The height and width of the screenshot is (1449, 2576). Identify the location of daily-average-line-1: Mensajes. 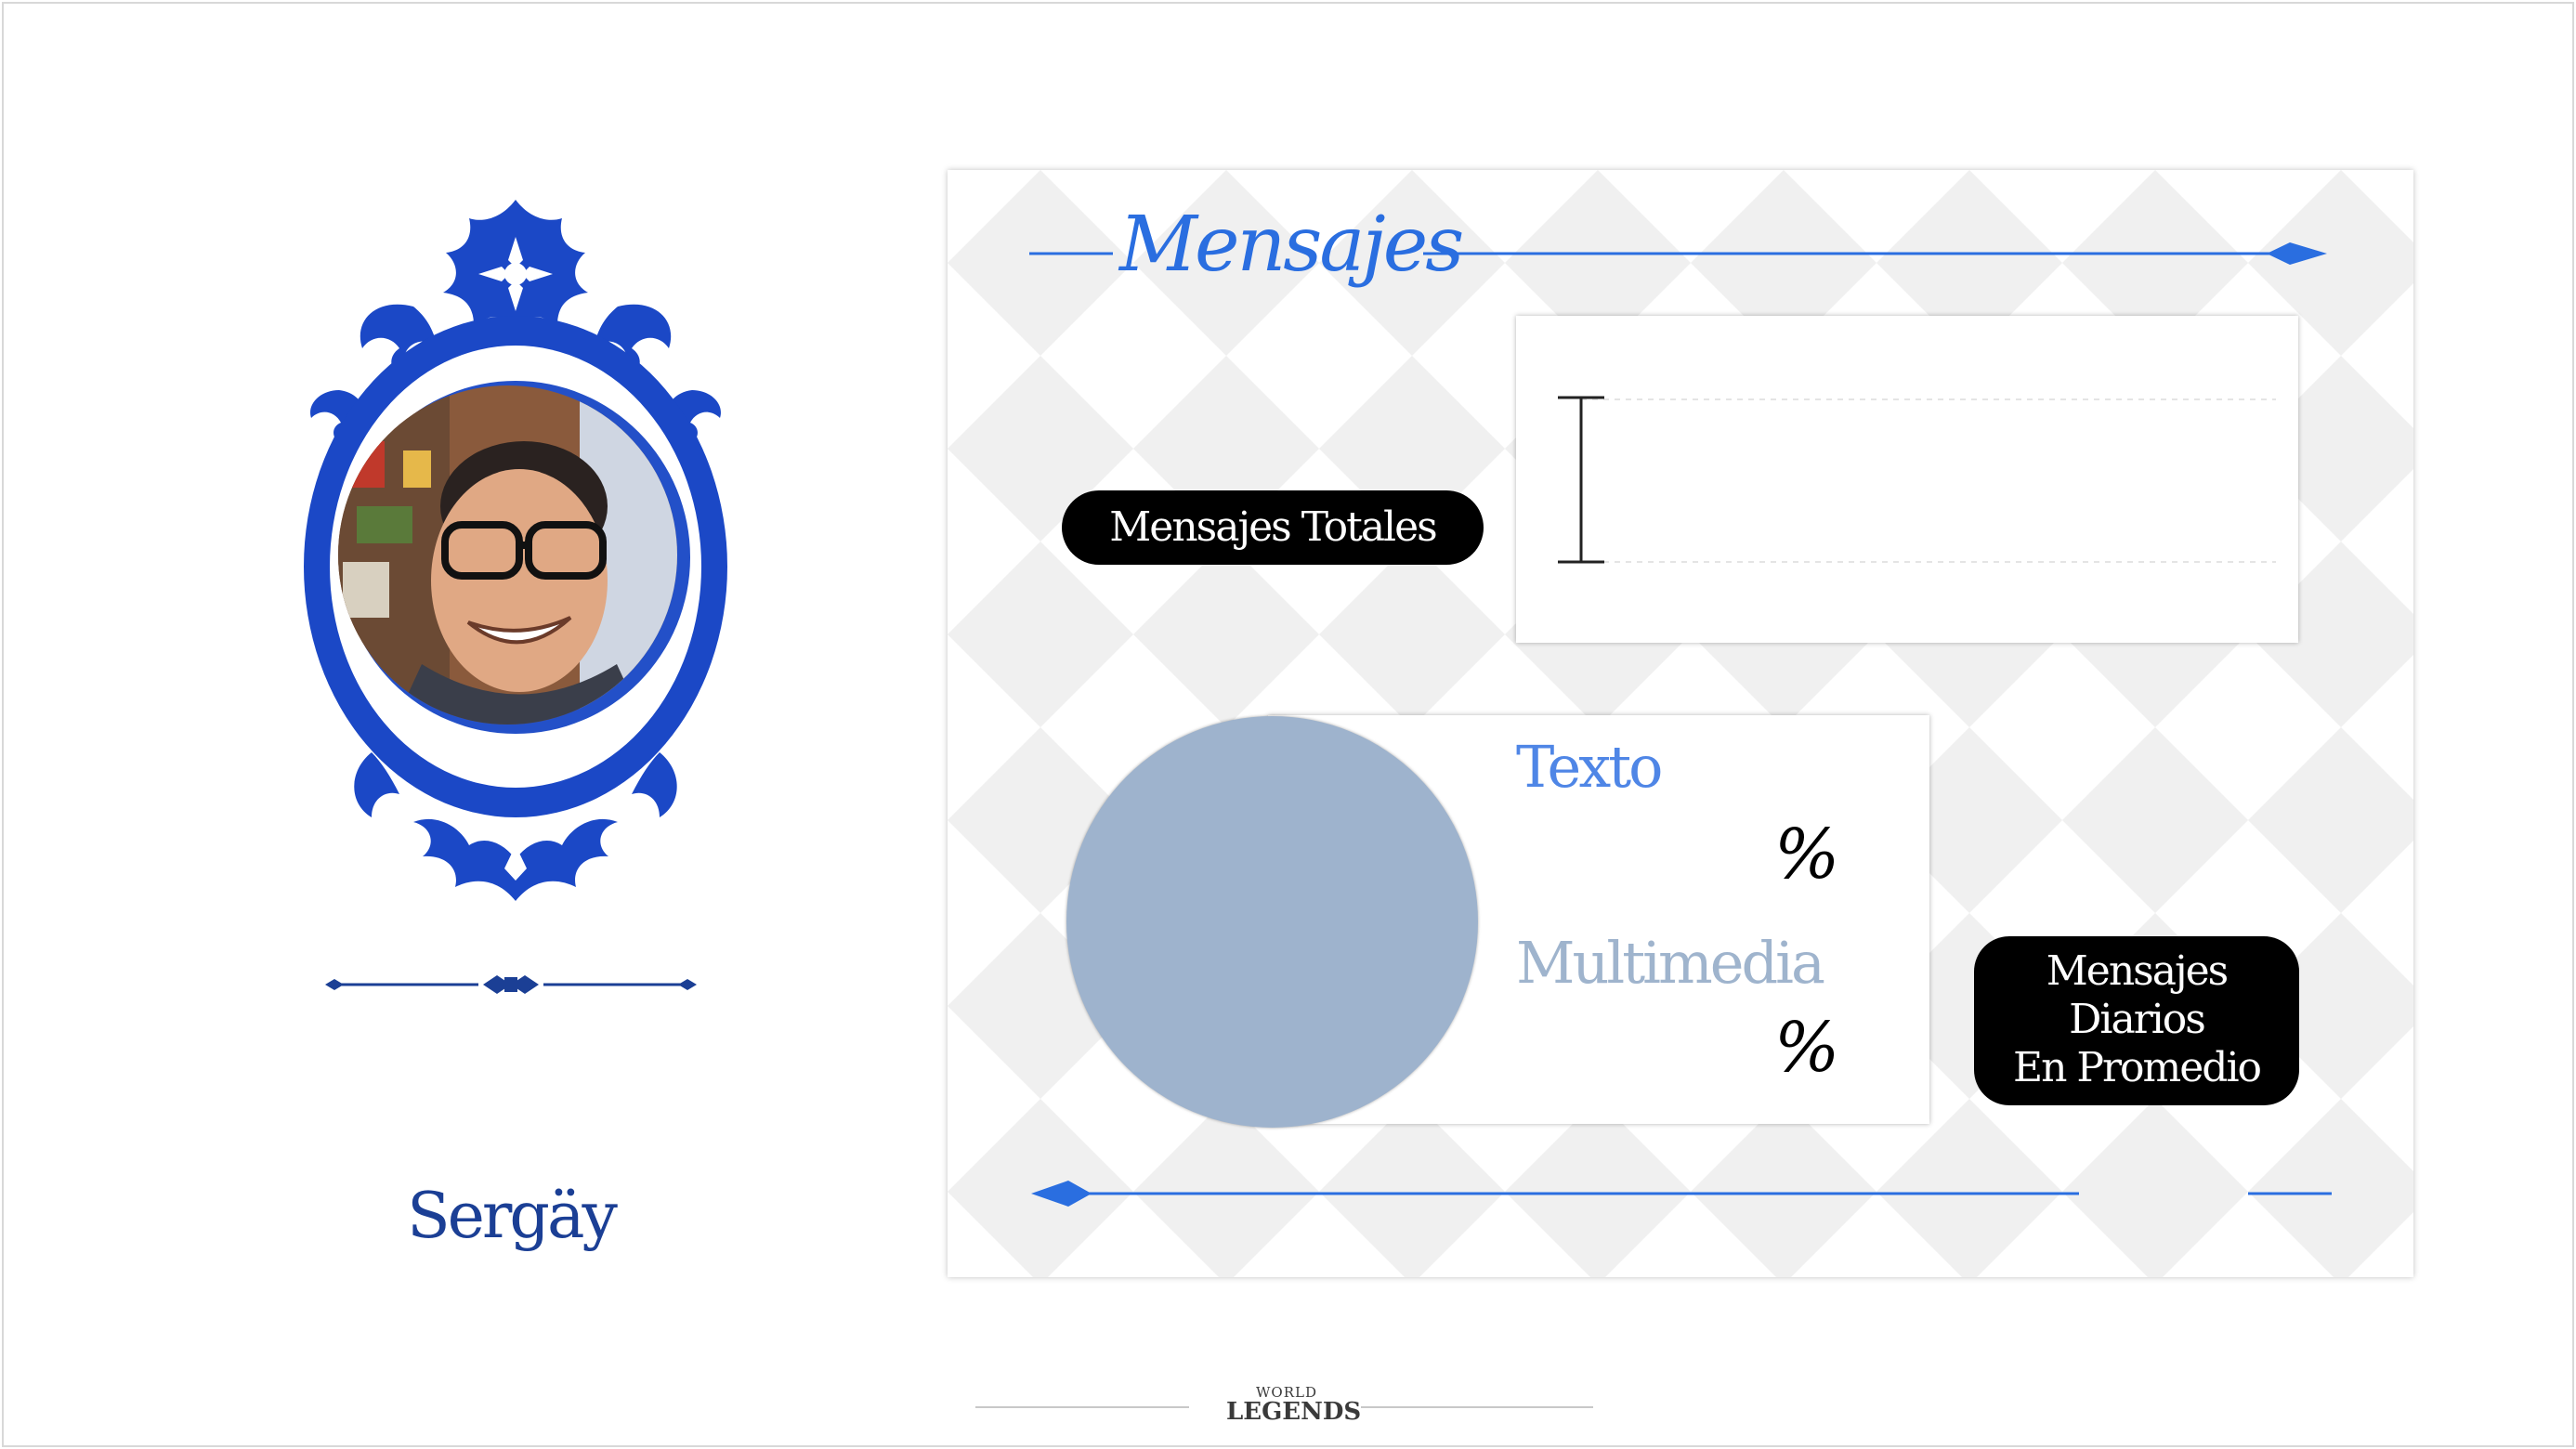
(2137, 971).